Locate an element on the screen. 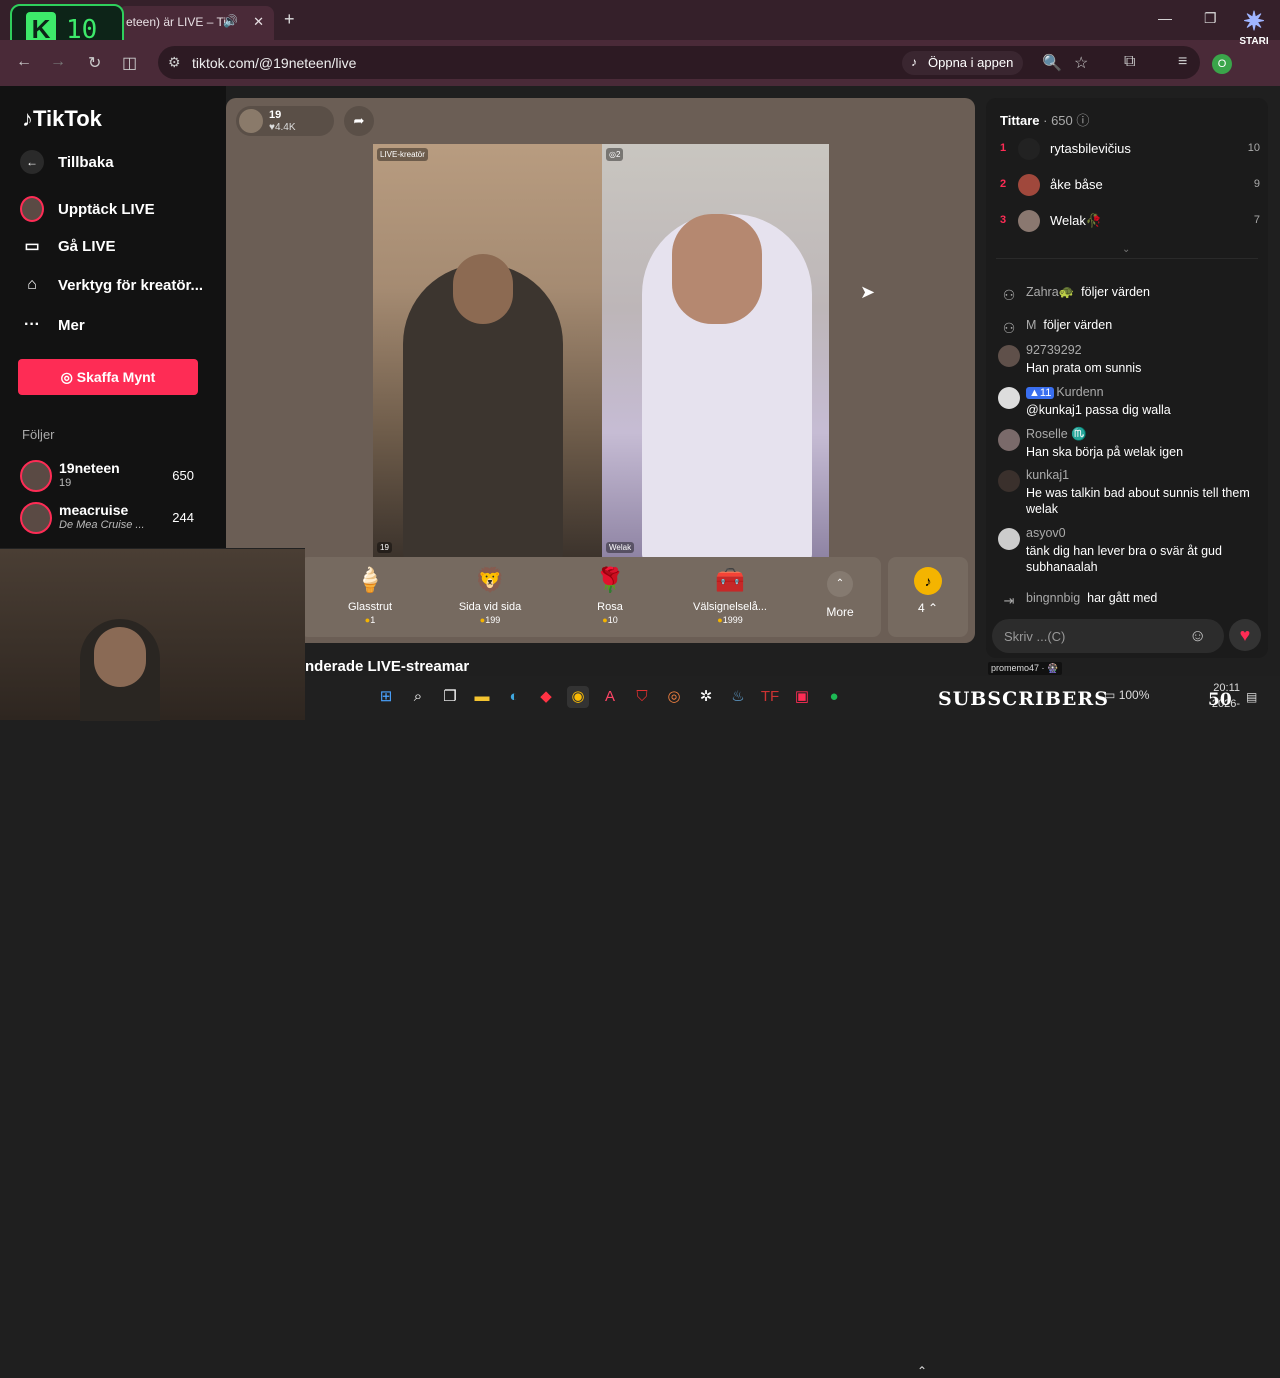 The height and width of the screenshot is (1378, 1280). right-video-label: Welak is located at coordinates (620, 547).